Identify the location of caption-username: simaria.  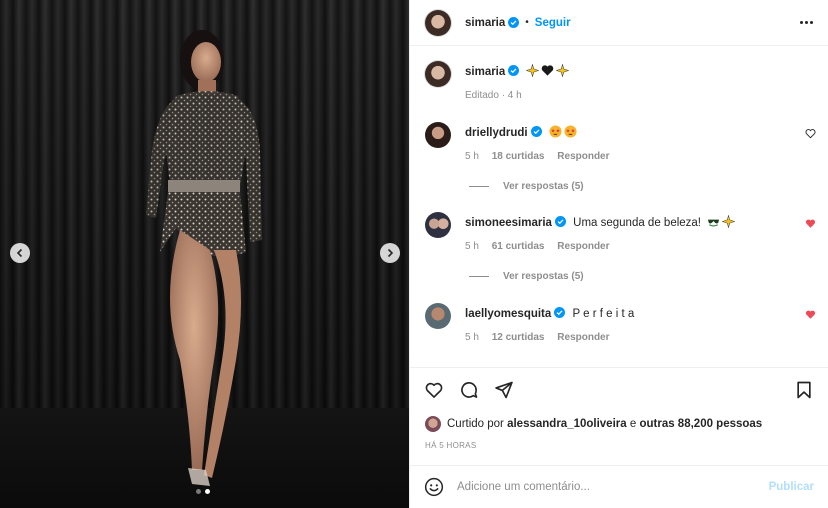
(485, 72).